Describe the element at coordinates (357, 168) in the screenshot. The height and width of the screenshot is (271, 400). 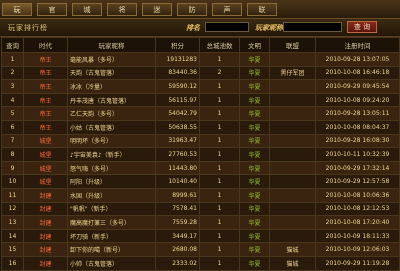
I see `cell-reg-time: 2010-09-29 17:32:14` at that location.